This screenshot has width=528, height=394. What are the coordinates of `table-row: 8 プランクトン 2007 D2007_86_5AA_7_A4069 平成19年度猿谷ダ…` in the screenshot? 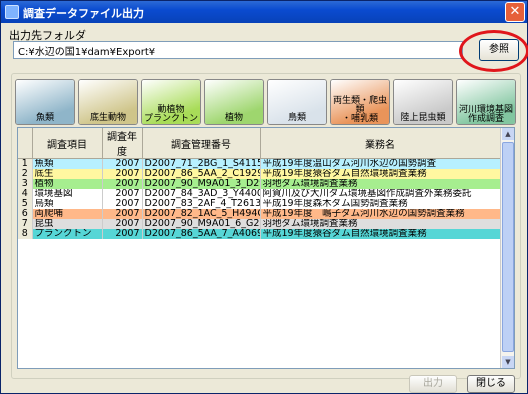 It's located at (259, 234).